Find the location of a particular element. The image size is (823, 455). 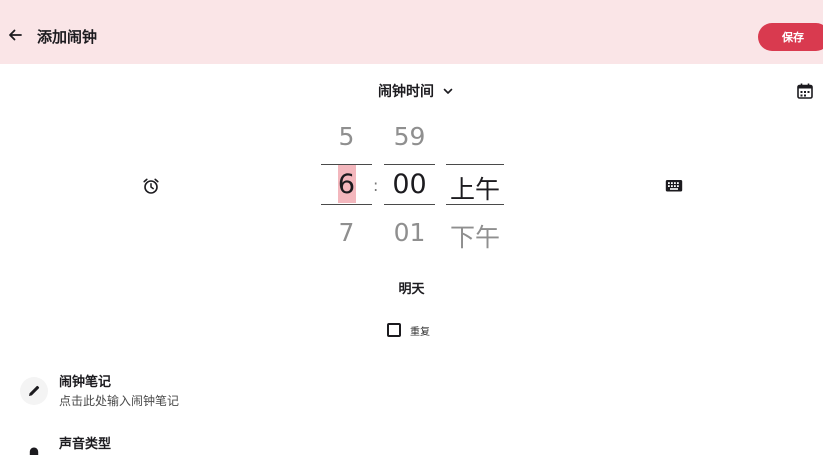

keyboard-icon is located at coordinates (674, 186).